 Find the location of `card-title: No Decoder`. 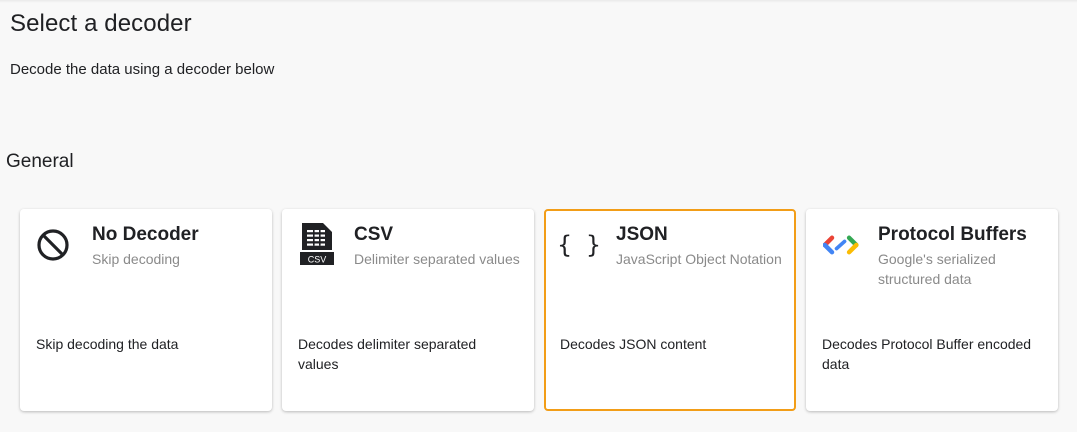

card-title: No Decoder is located at coordinates (145, 234).